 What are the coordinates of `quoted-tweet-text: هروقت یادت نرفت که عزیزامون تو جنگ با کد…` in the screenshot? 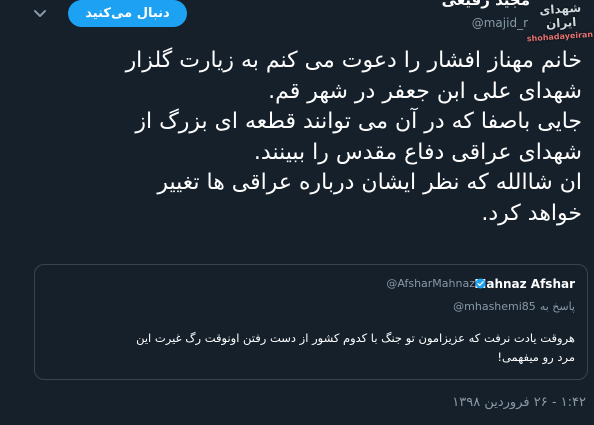 It's located at (311, 348).